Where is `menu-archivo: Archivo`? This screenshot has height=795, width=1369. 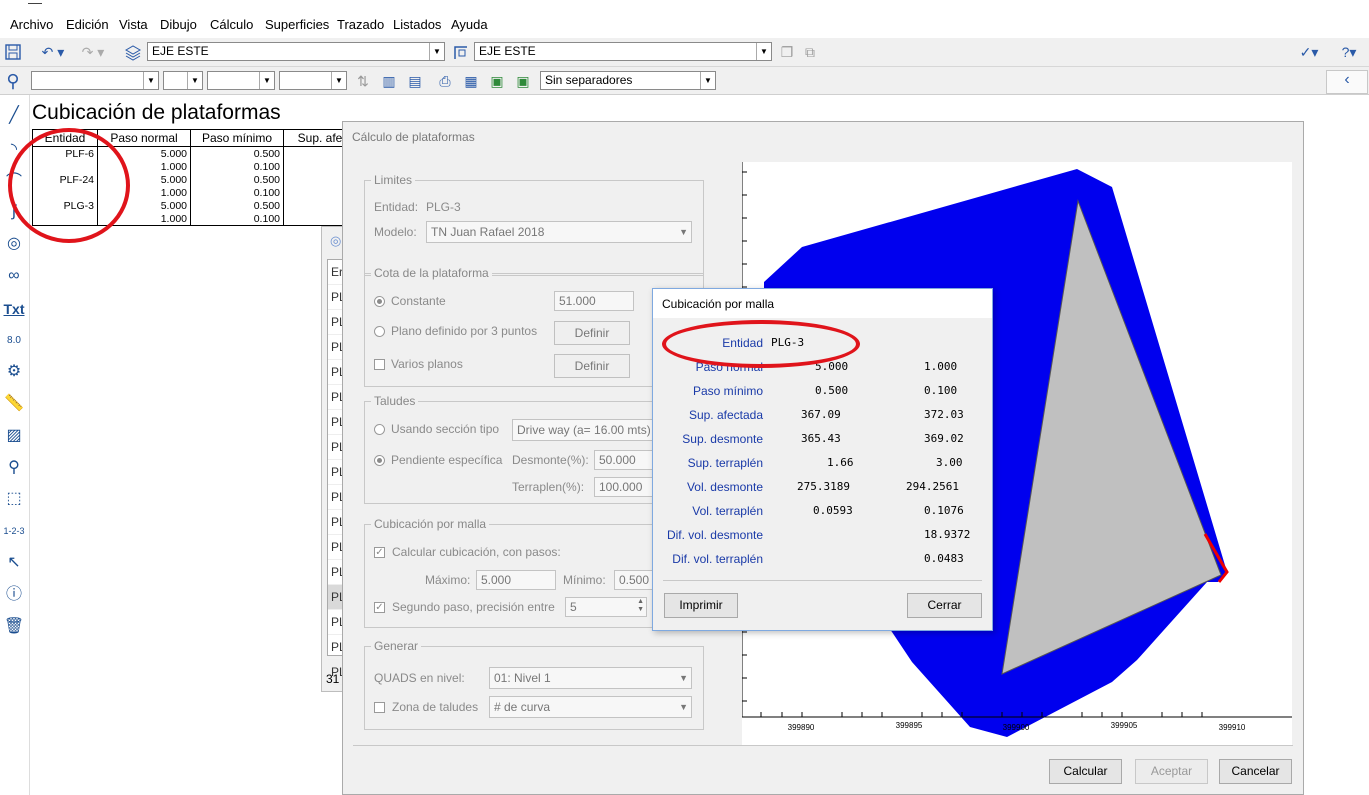
menu-archivo: Archivo is located at coordinates (31, 24).